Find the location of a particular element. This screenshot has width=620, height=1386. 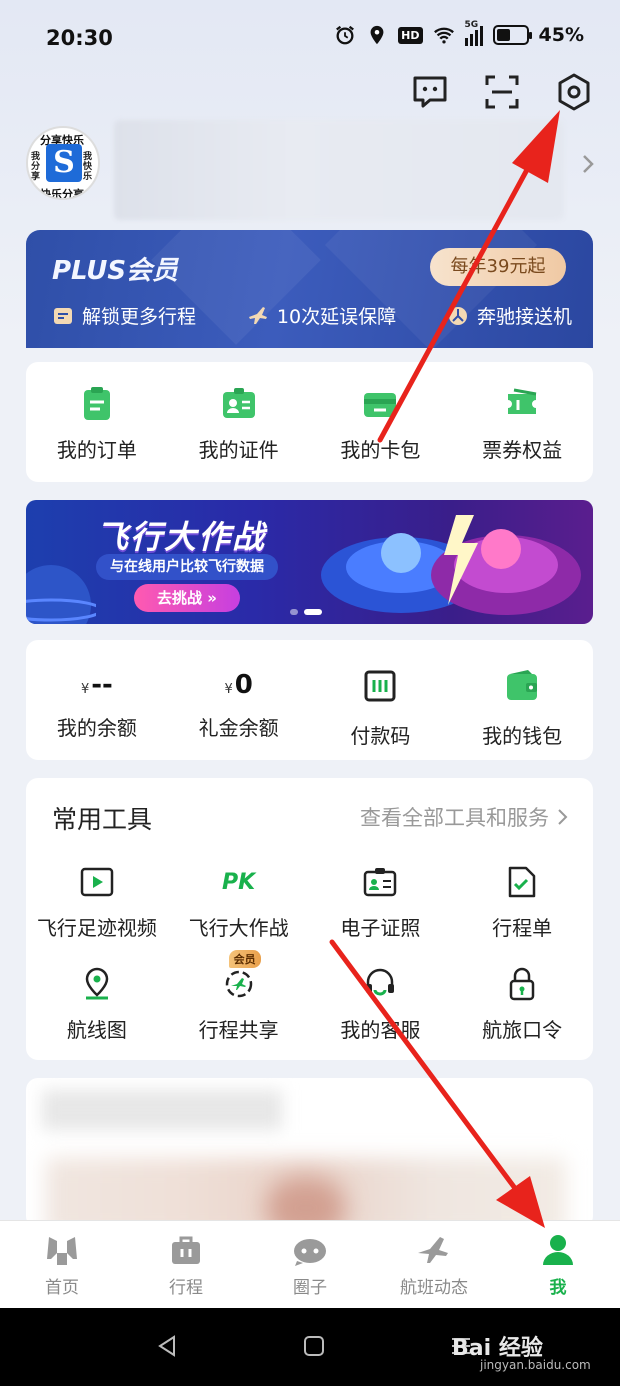

user-icon is located at coordinates (558, 1250).